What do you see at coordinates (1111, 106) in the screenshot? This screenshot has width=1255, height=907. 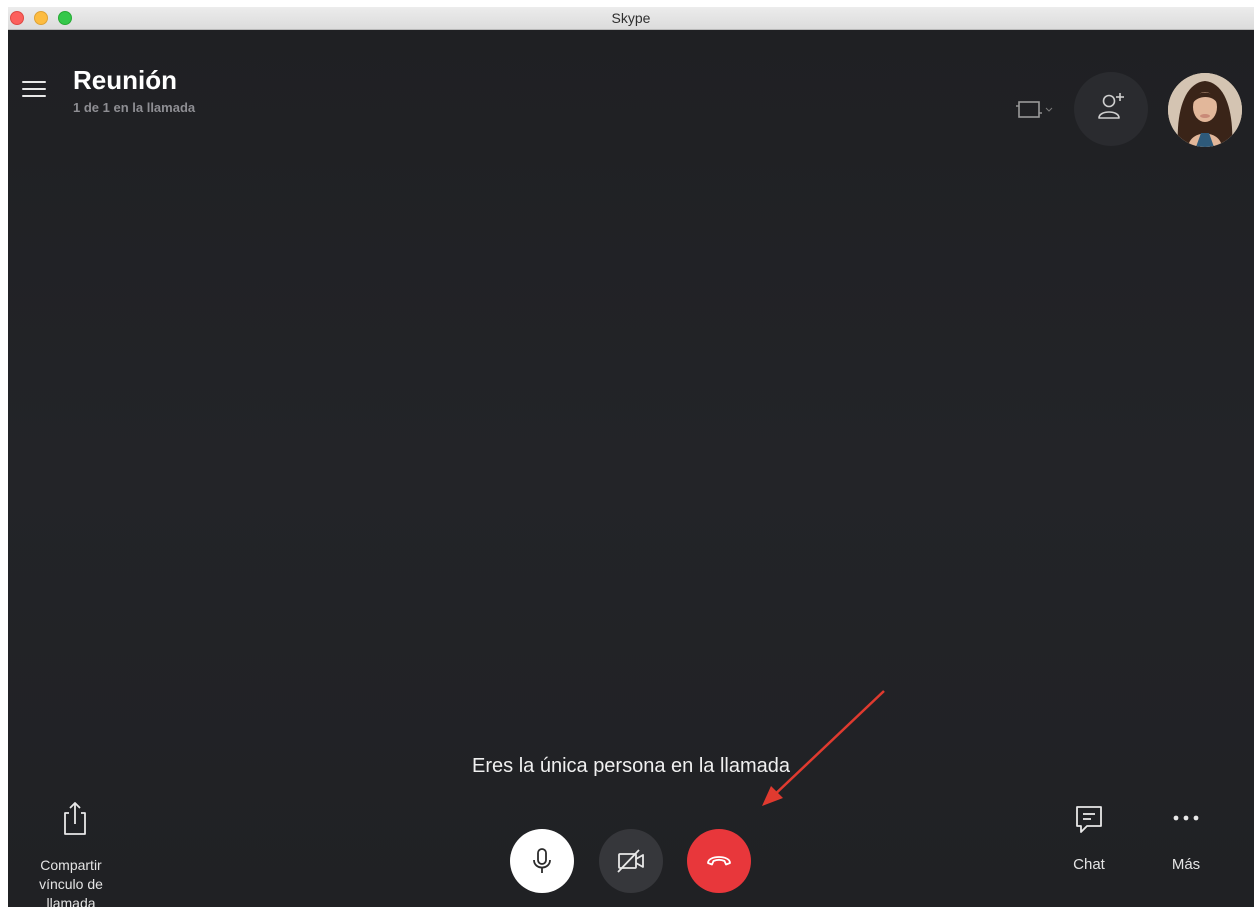 I see `add-person-icon` at bounding box center [1111, 106].